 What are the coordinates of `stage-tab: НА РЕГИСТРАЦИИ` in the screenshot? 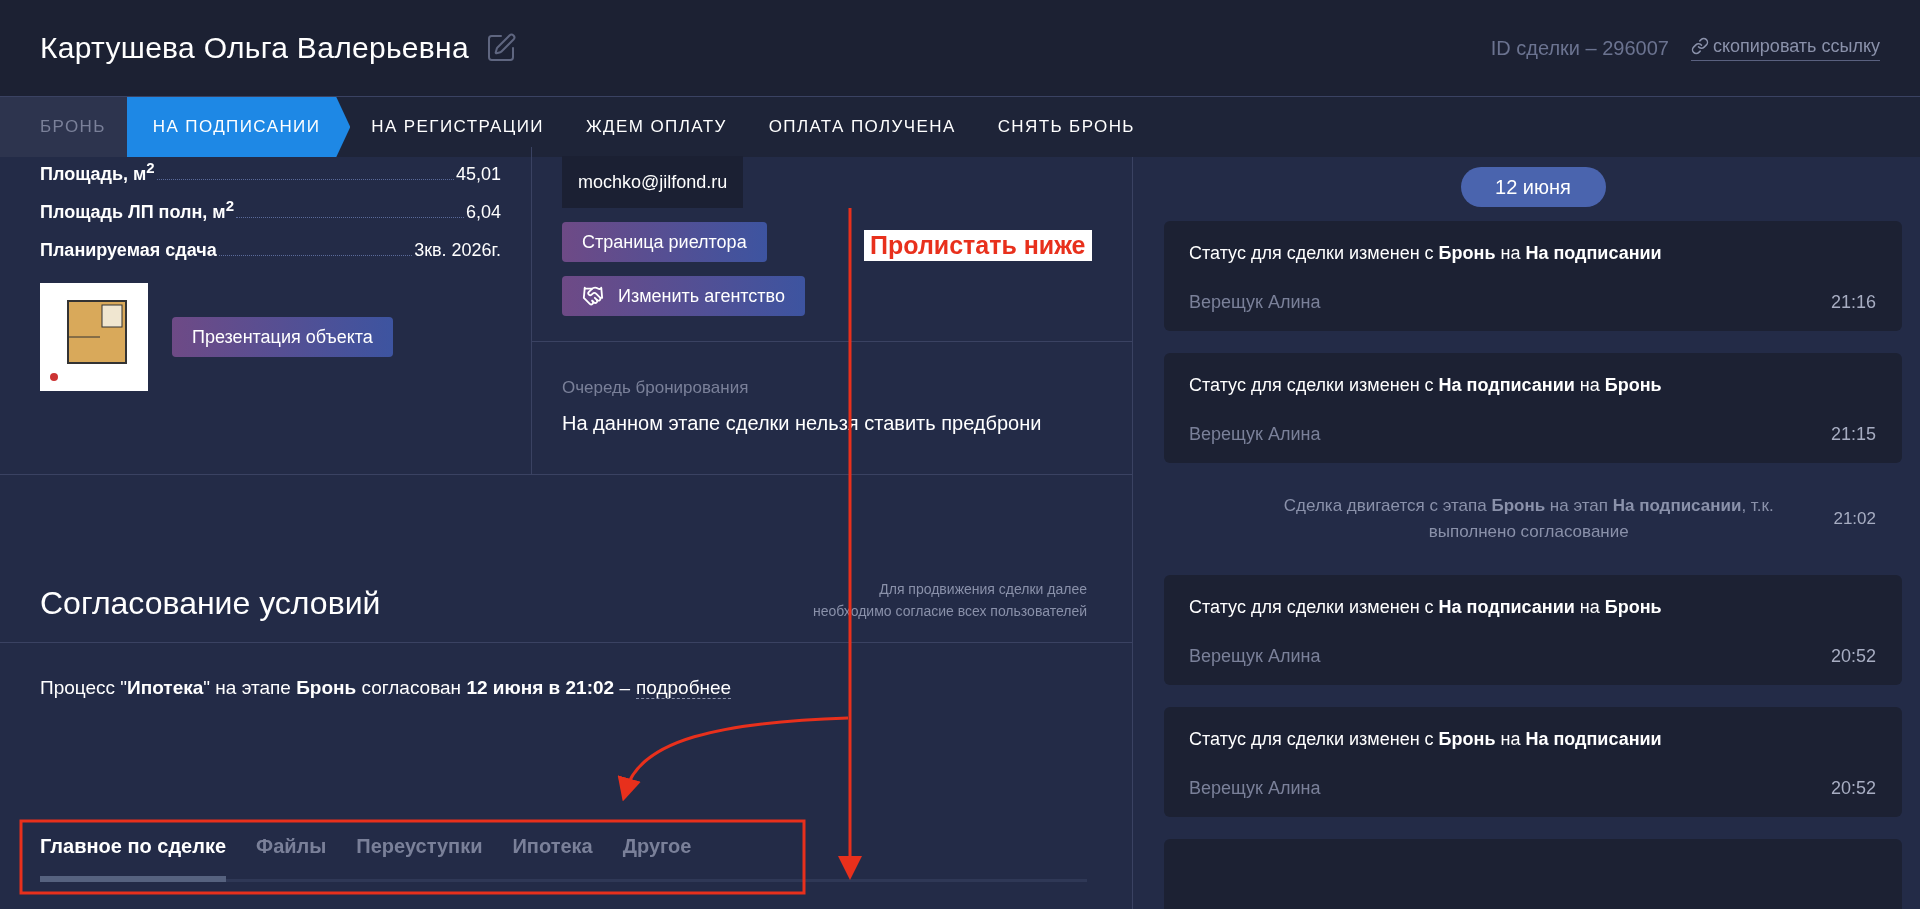 It's located at (457, 127).